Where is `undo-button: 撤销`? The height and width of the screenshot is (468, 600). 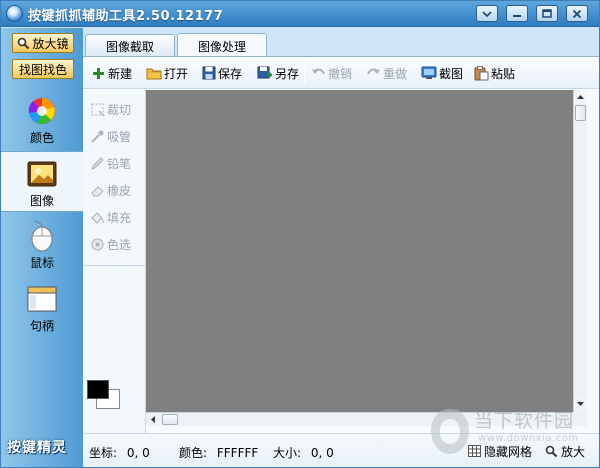
undo-button: 撤销 is located at coordinates (331, 73).